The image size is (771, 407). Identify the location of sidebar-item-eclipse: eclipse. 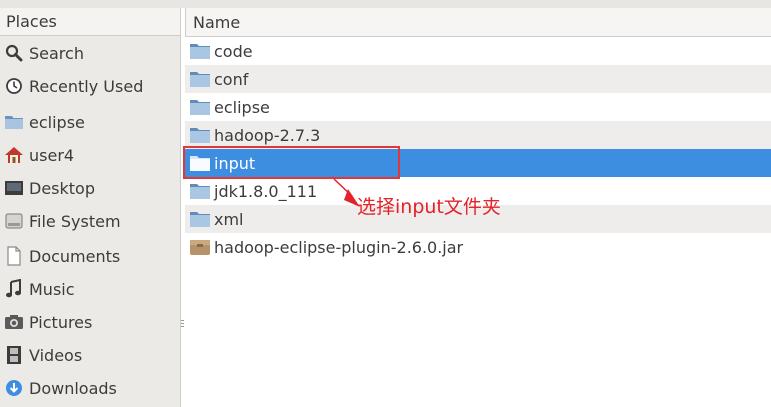
(44, 122).